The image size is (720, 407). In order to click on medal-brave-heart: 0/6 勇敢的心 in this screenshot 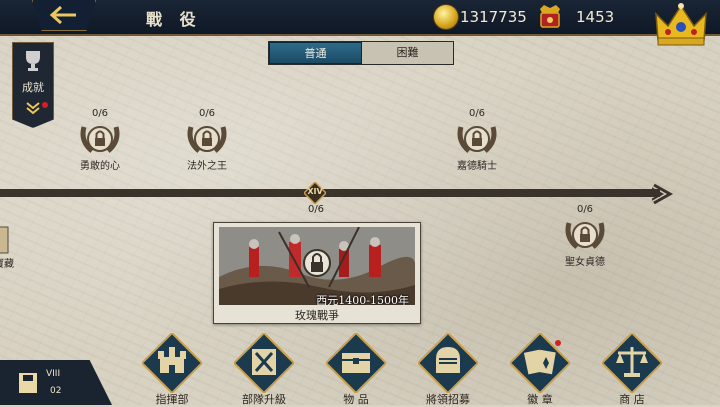, I will do `click(100, 140)`.